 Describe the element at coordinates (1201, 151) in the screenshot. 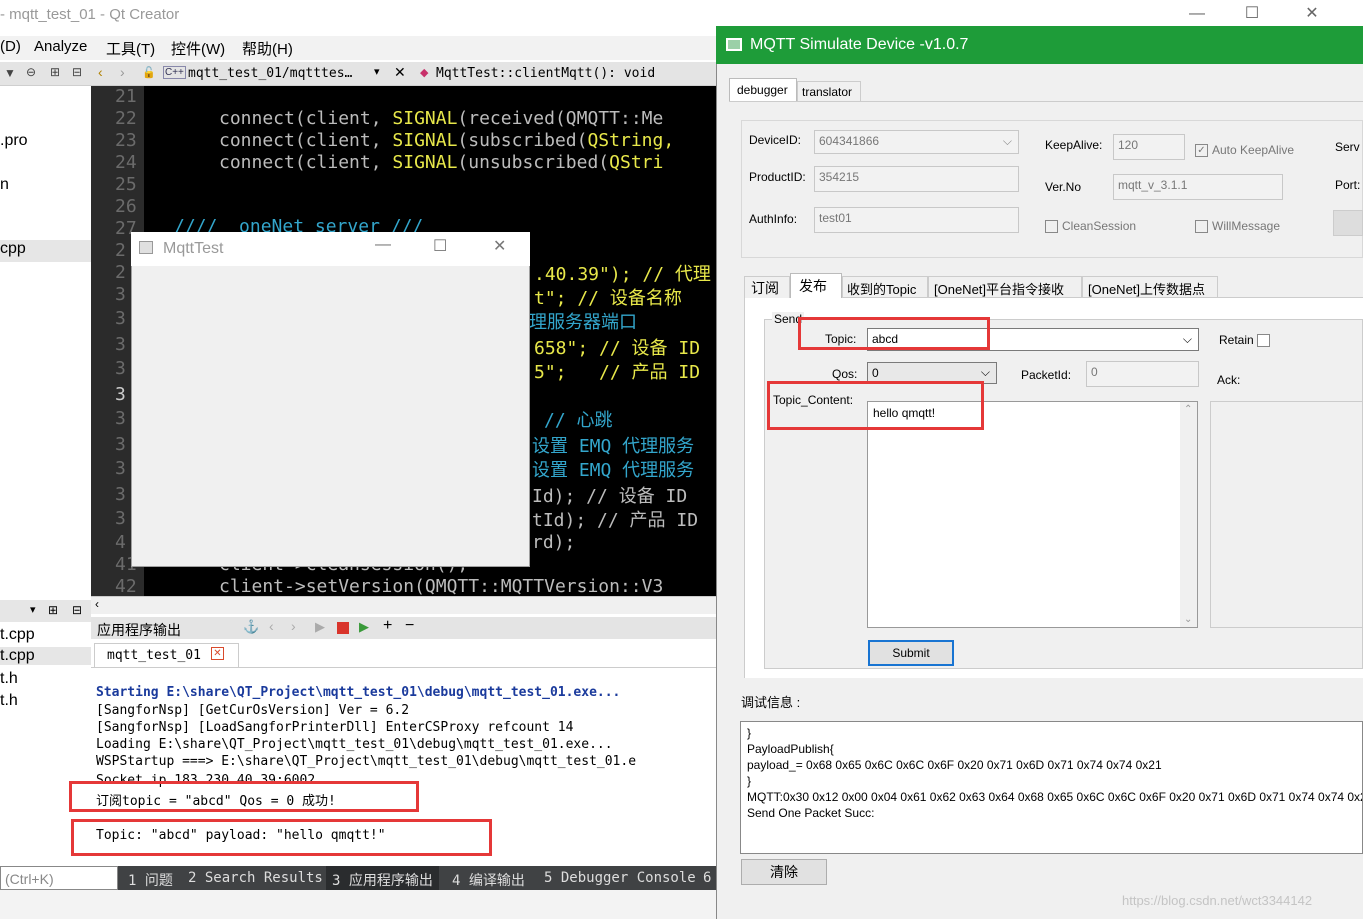

I see `check-icon: ✓` at that location.